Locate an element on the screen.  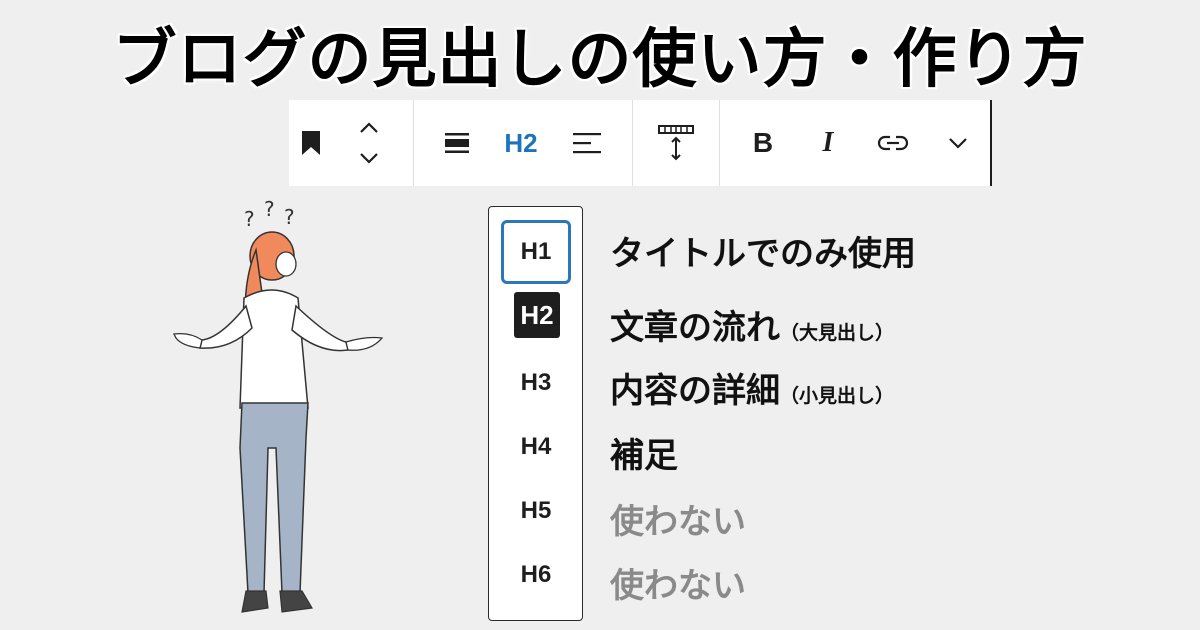
heading-level-label: H2 is located at coordinates (521, 142).